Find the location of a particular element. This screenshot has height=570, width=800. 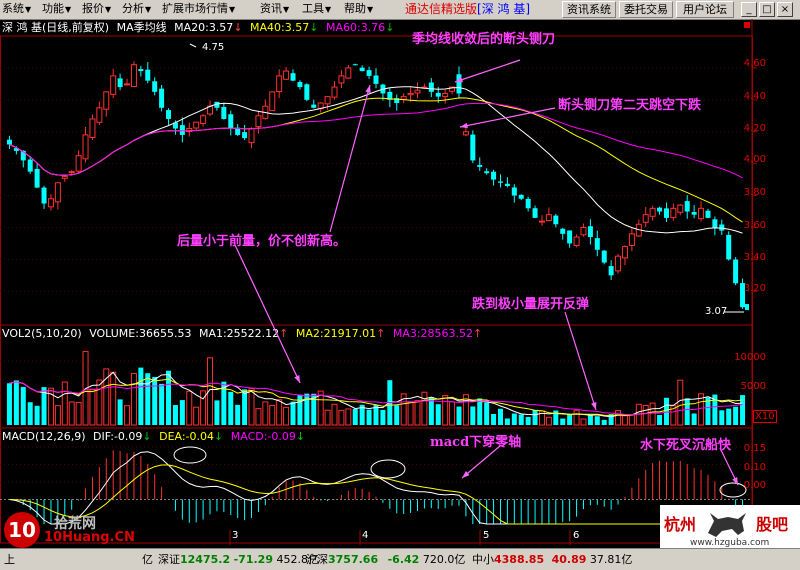

menu-ext-market: 扩展市场行情▼ is located at coordinates (198, 9).